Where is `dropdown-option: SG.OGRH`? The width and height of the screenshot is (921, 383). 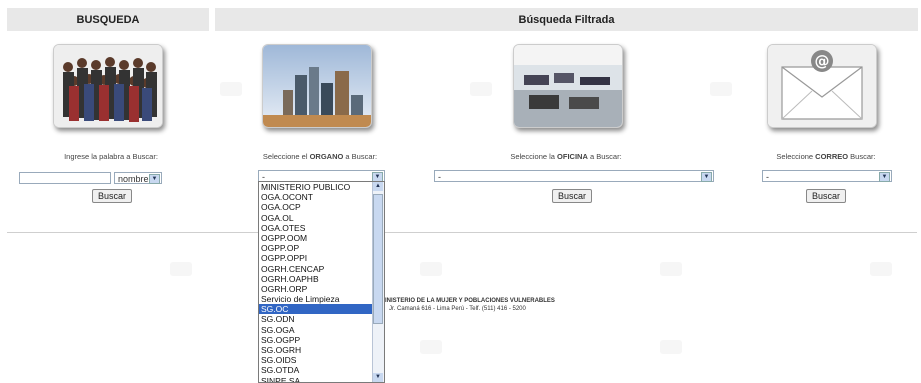
dropdown-option: SG.OGRH is located at coordinates (321, 350).